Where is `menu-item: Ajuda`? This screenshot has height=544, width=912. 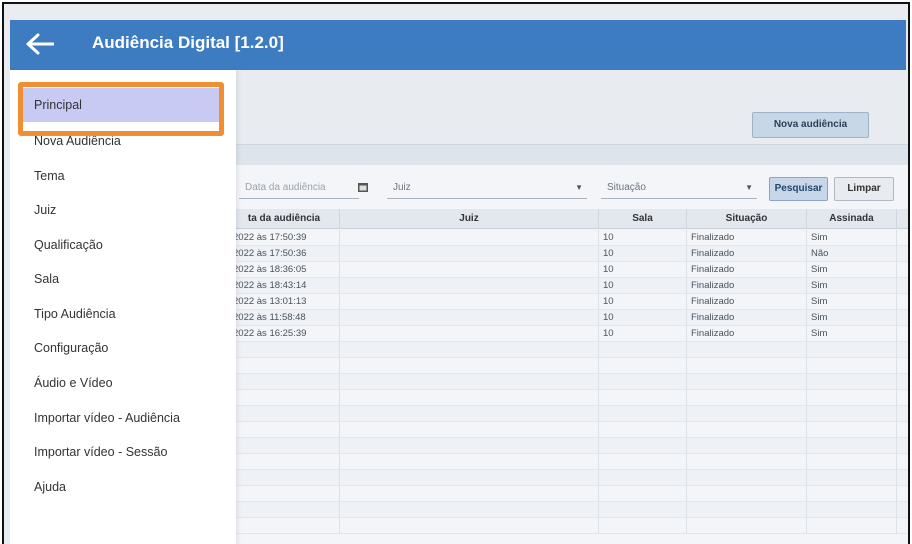 menu-item: Ajuda is located at coordinates (123, 487).